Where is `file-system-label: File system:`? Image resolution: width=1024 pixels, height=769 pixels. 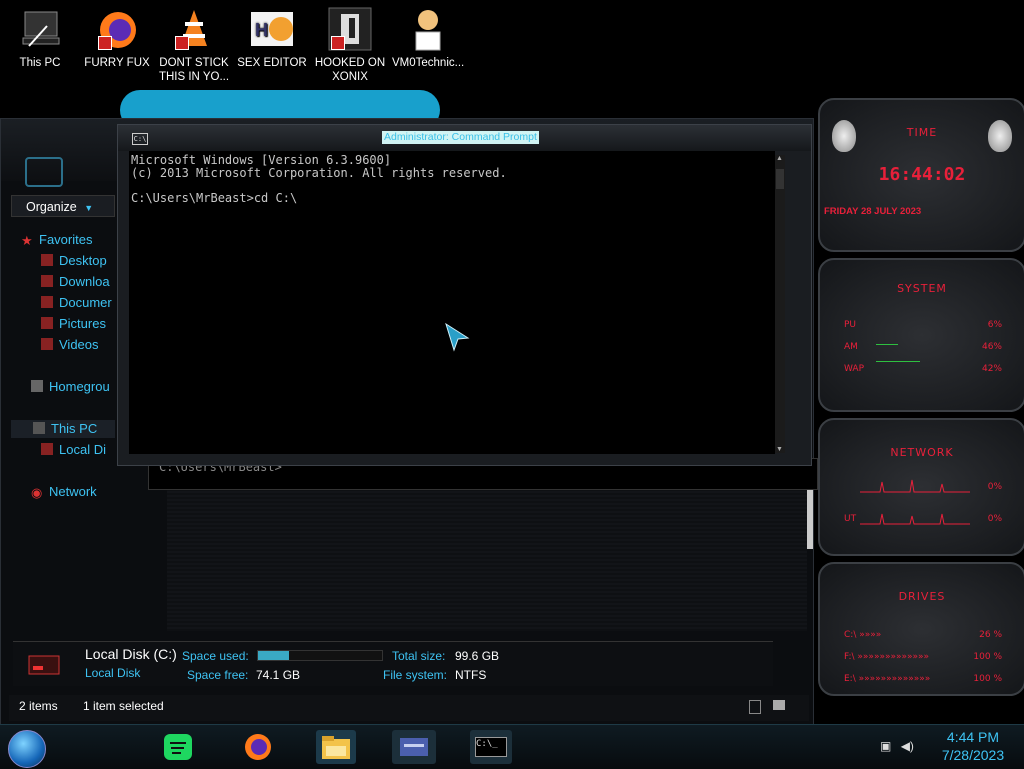 file-system-label: File system: is located at coordinates (415, 675).